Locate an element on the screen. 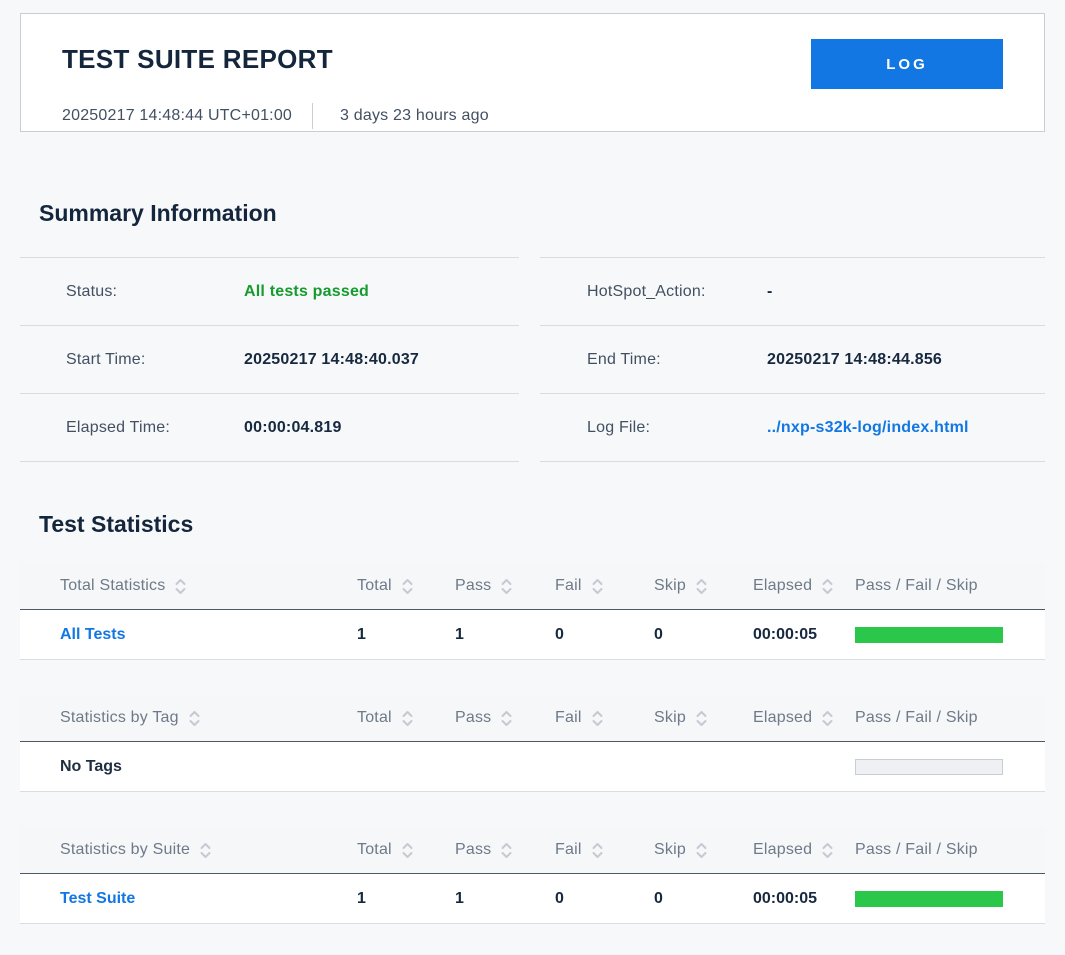  table-row-no-tags: No Tags is located at coordinates (532, 767).